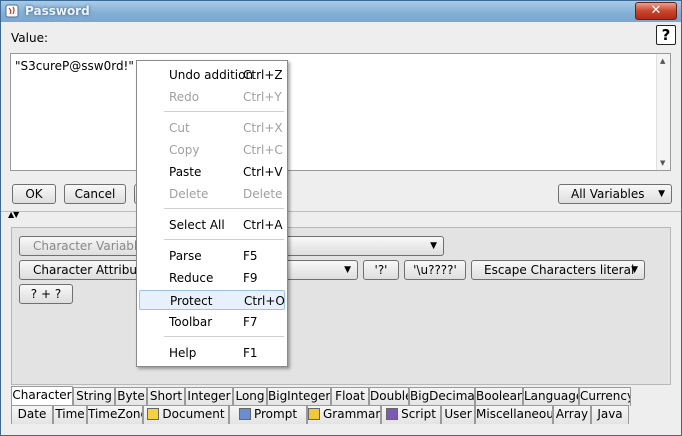 The width and height of the screenshot is (682, 436). Describe the element at coordinates (183, 353) in the screenshot. I see `menu-item-label: Help` at that location.